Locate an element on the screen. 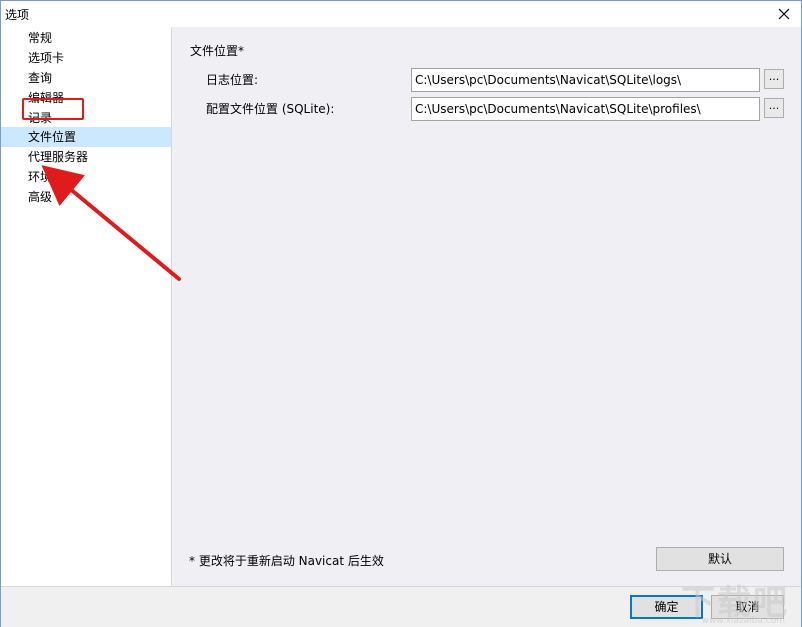  window-title: 选项 is located at coordinates (17, 15).